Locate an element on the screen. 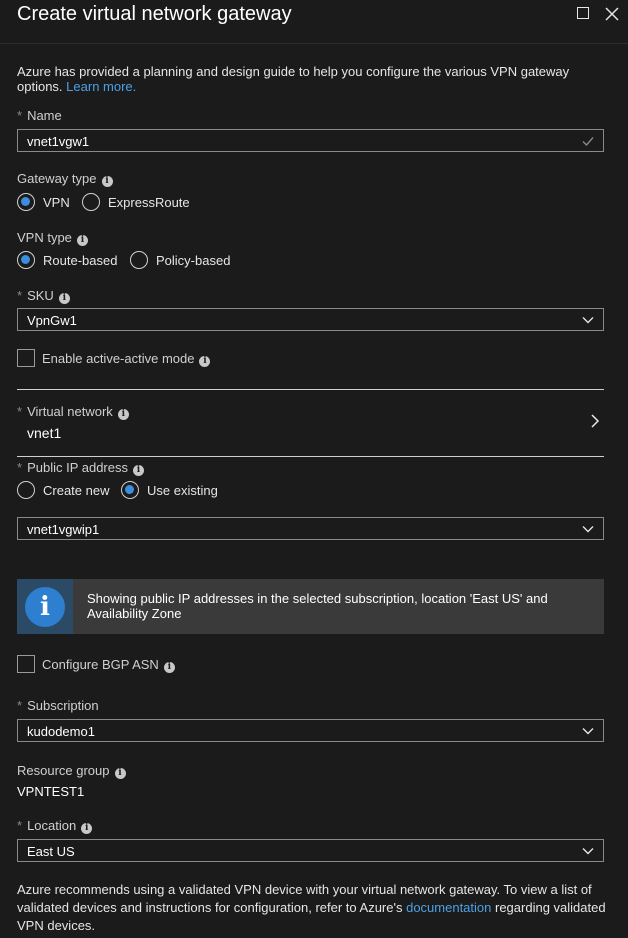 Image resolution: width=628 pixels, height=938 pixels. virtual-network-label: * Virtual network i is located at coordinates (73, 412).